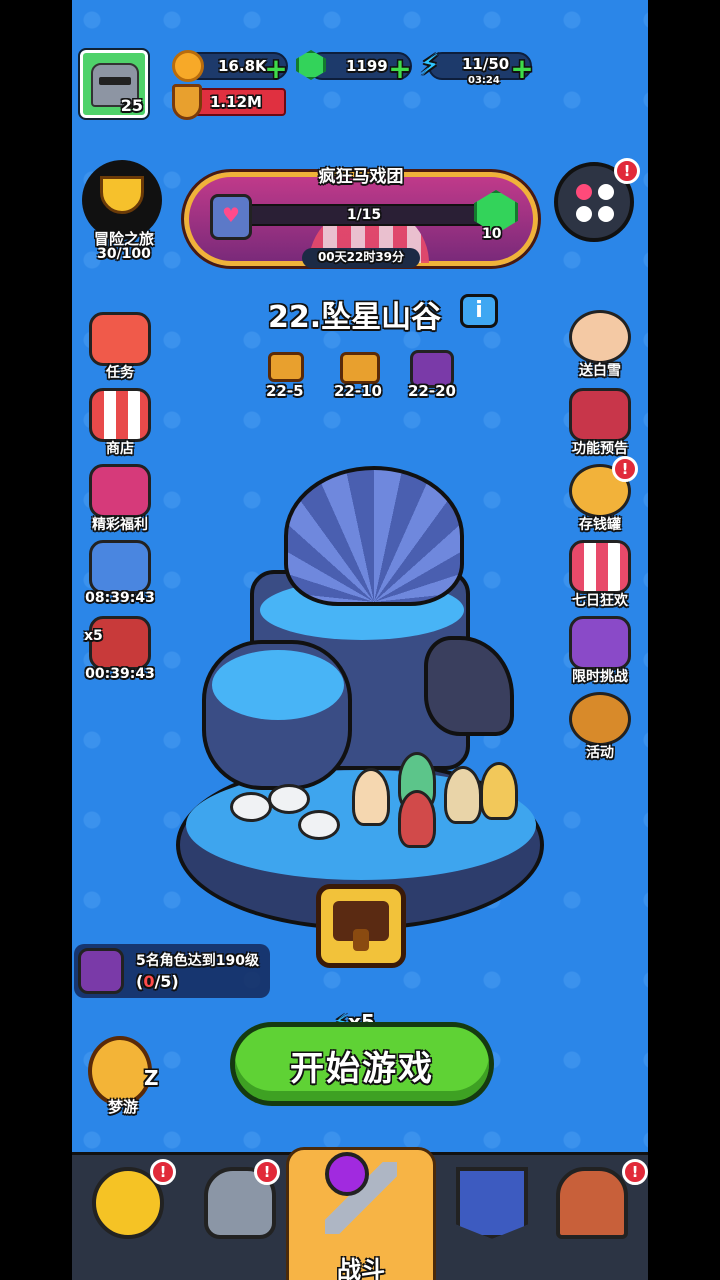 This screenshot has height=1280, width=720. What do you see at coordinates (600, 337) in the screenshot?
I see `snow-white-icon` at bounding box center [600, 337].